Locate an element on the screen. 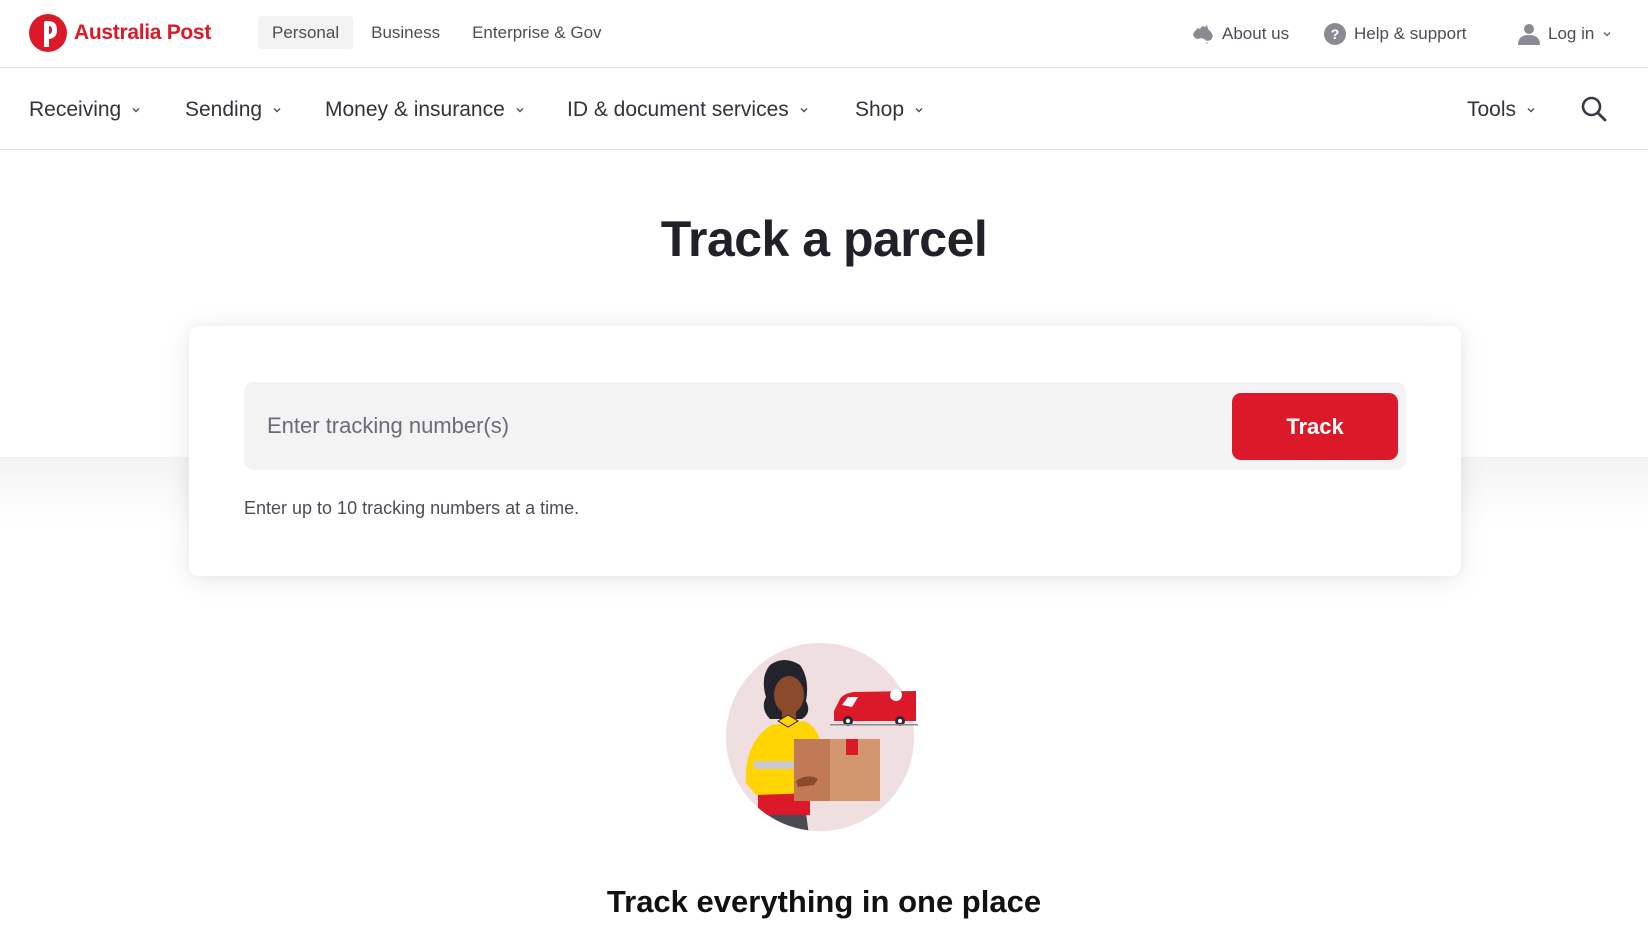 This screenshot has height=927, width=1648. search-icon is located at coordinates (1594, 109).